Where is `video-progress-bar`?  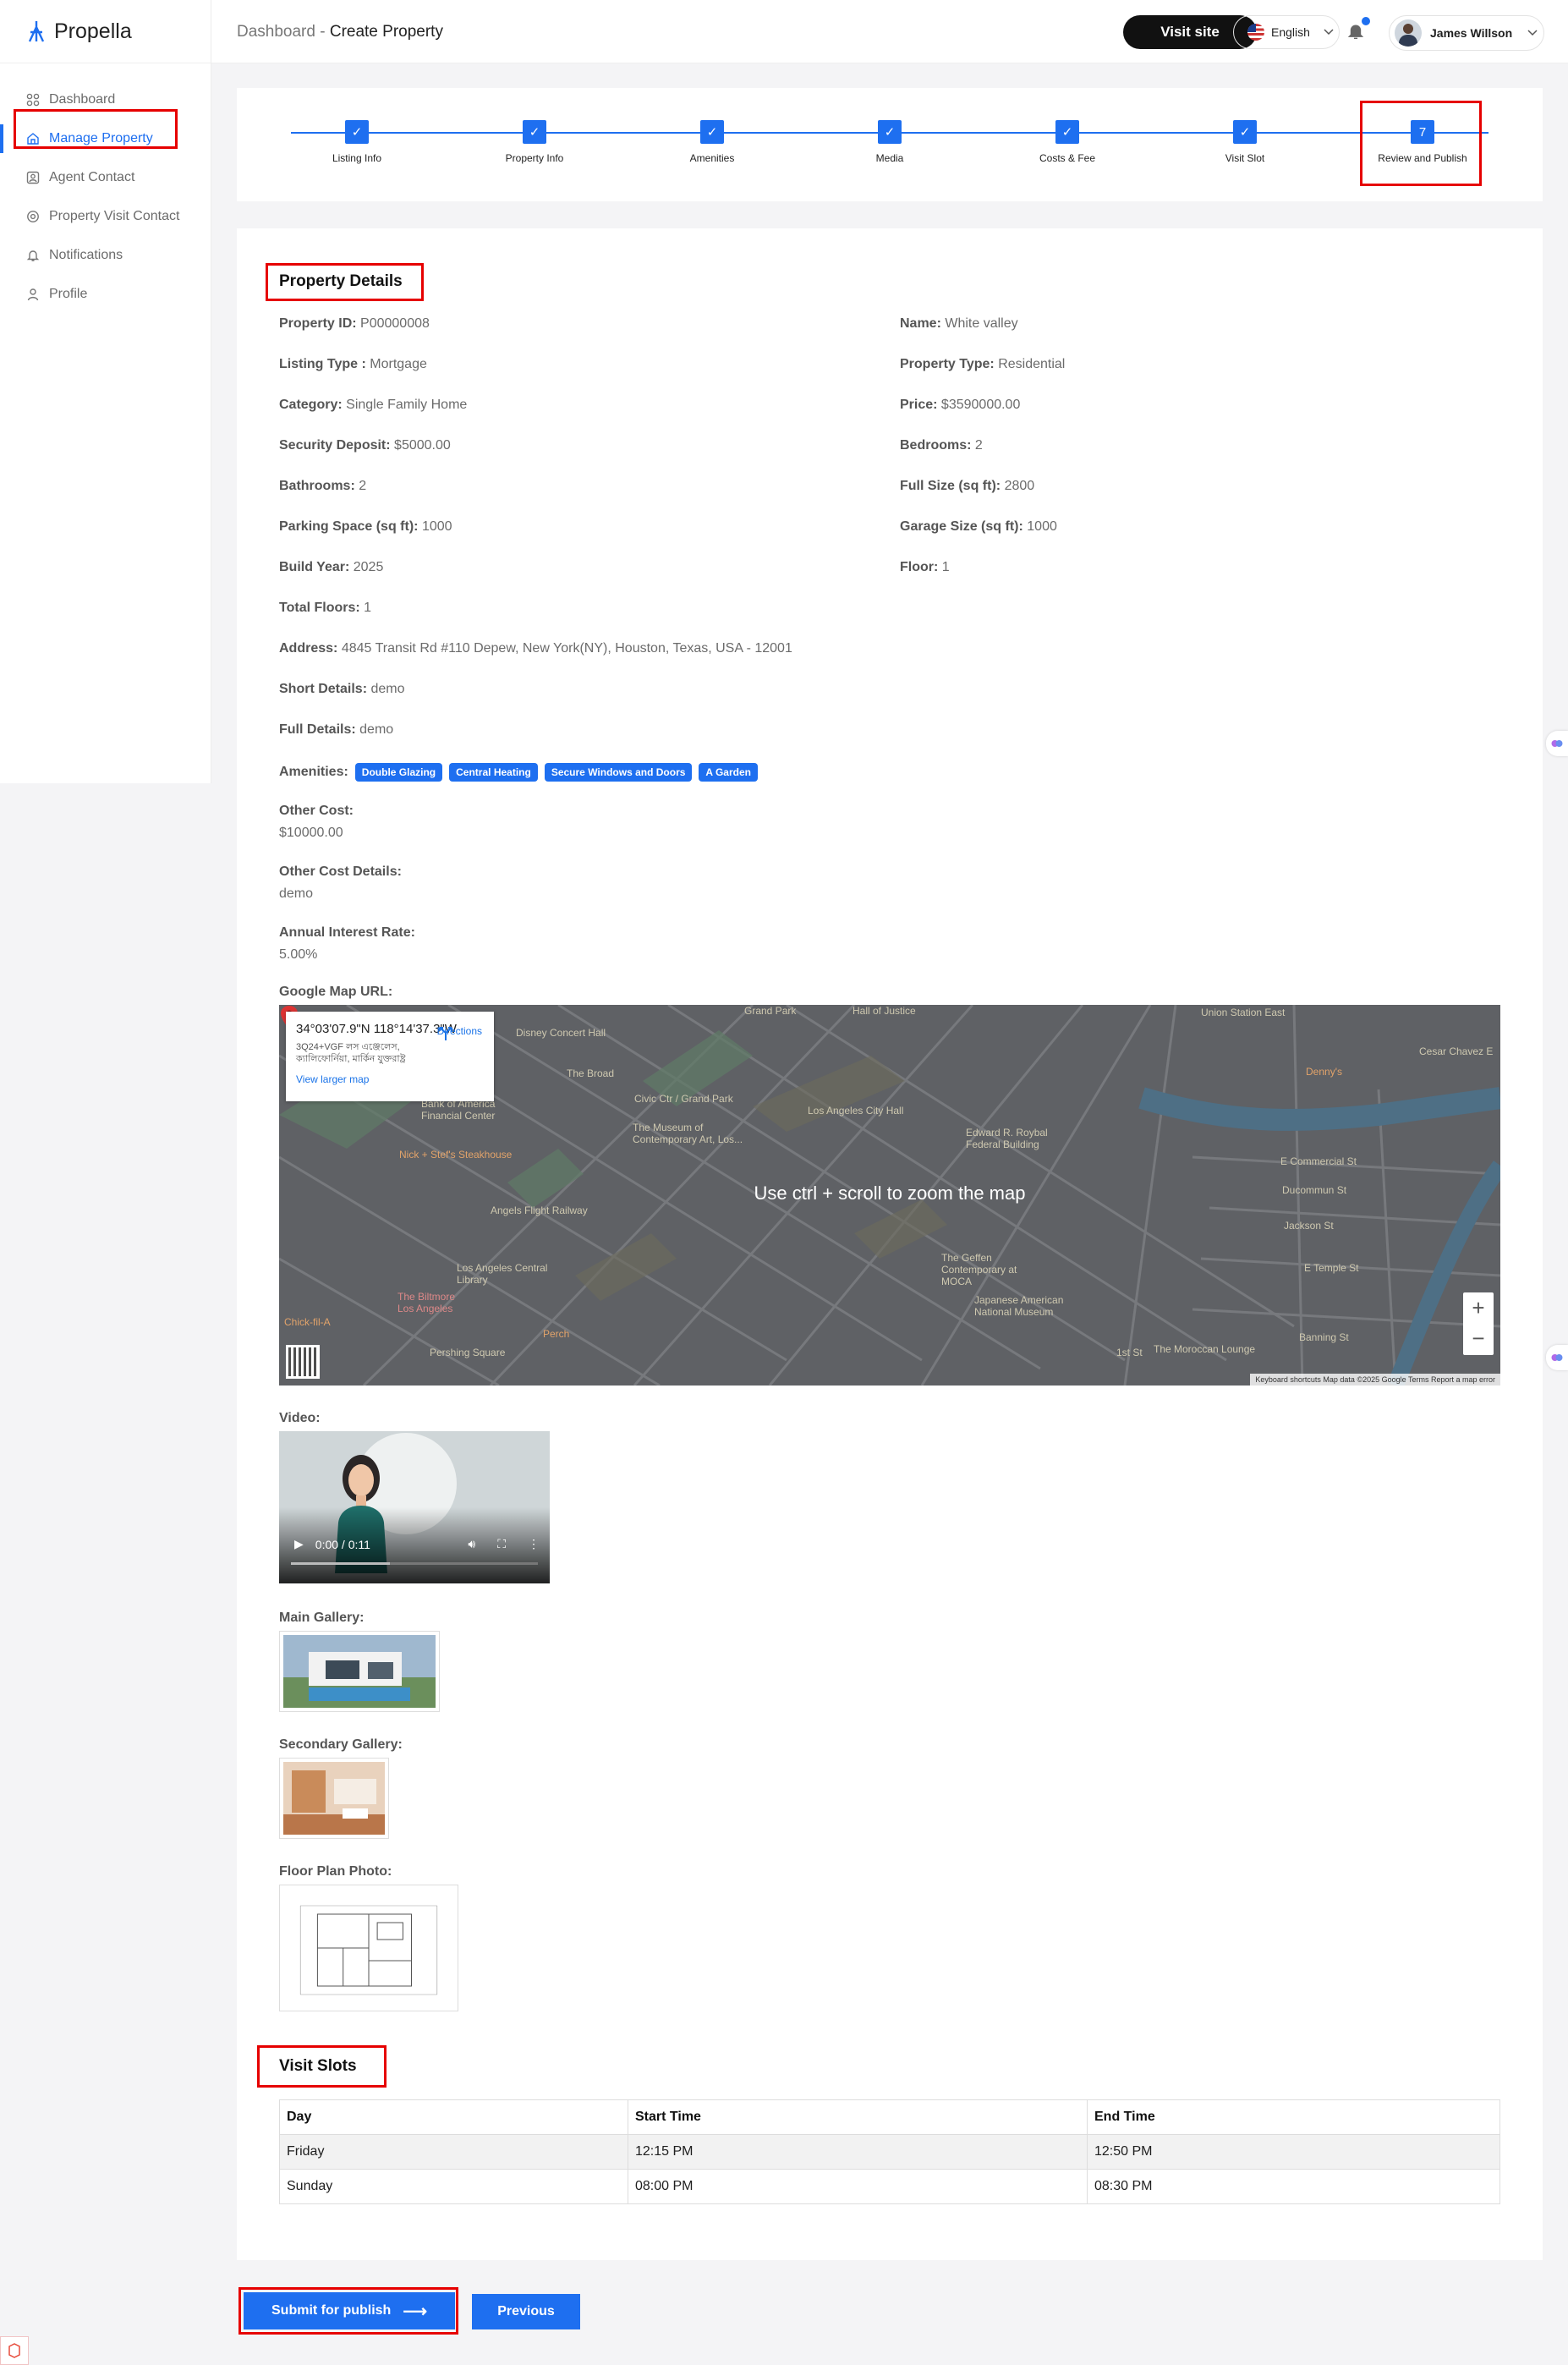 video-progress-bar is located at coordinates (414, 1563).